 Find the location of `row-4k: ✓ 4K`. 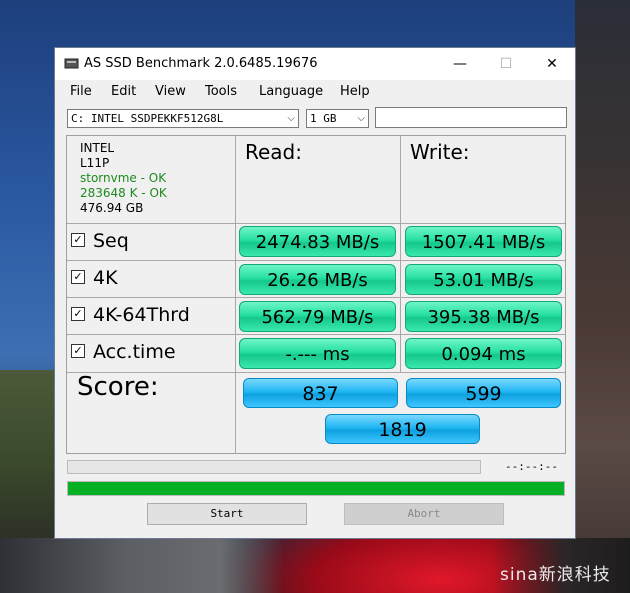

row-4k: ✓ 4K is located at coordinates (94, 278).